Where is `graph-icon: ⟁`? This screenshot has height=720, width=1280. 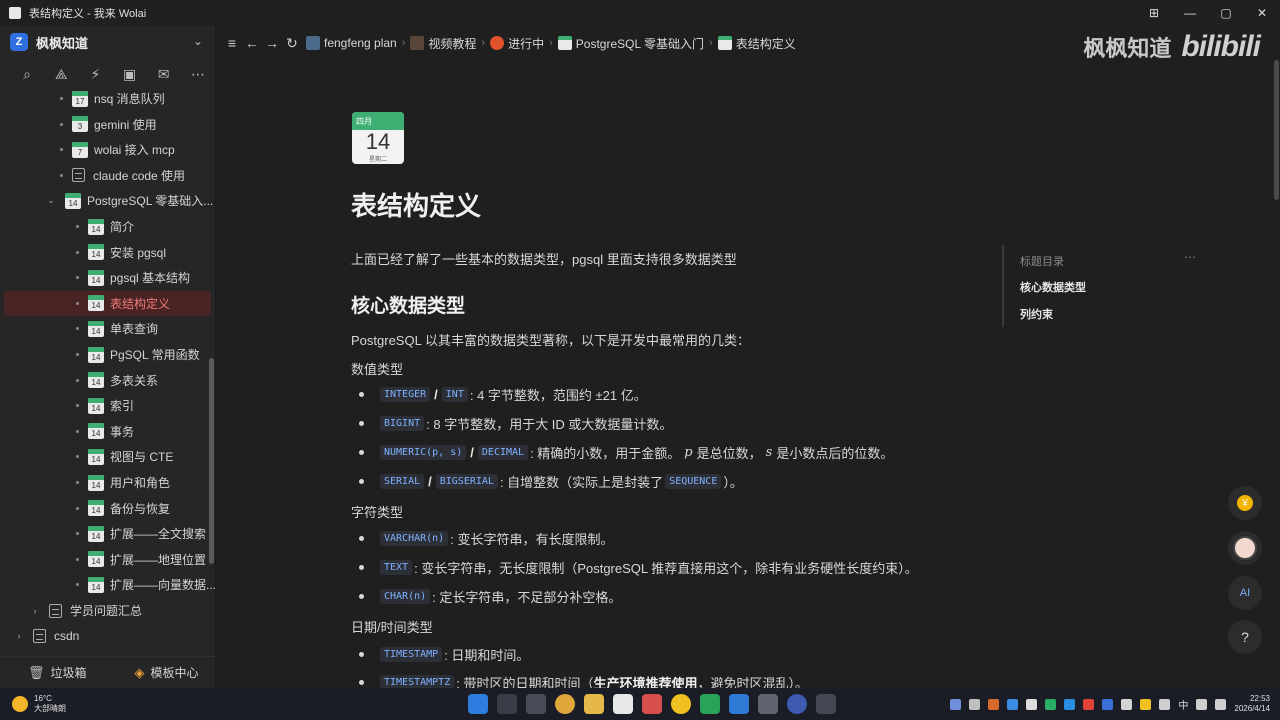 graph-icon: ⟁ is located at coordinates (61, 74).